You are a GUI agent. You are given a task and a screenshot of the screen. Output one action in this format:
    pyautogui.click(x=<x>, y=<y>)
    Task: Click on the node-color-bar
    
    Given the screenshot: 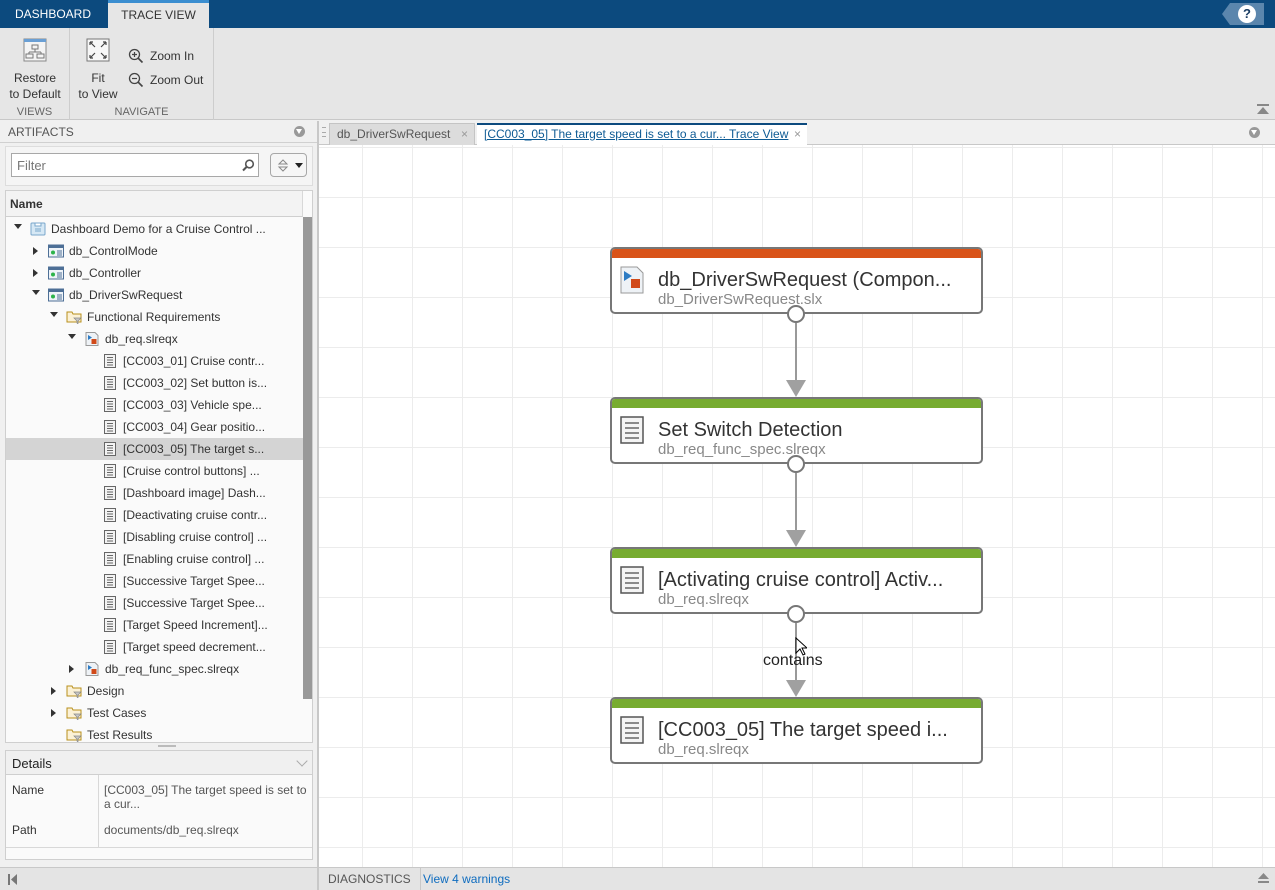 What is the action you would take?
    pyautogui.click(x=796, y=253)
    